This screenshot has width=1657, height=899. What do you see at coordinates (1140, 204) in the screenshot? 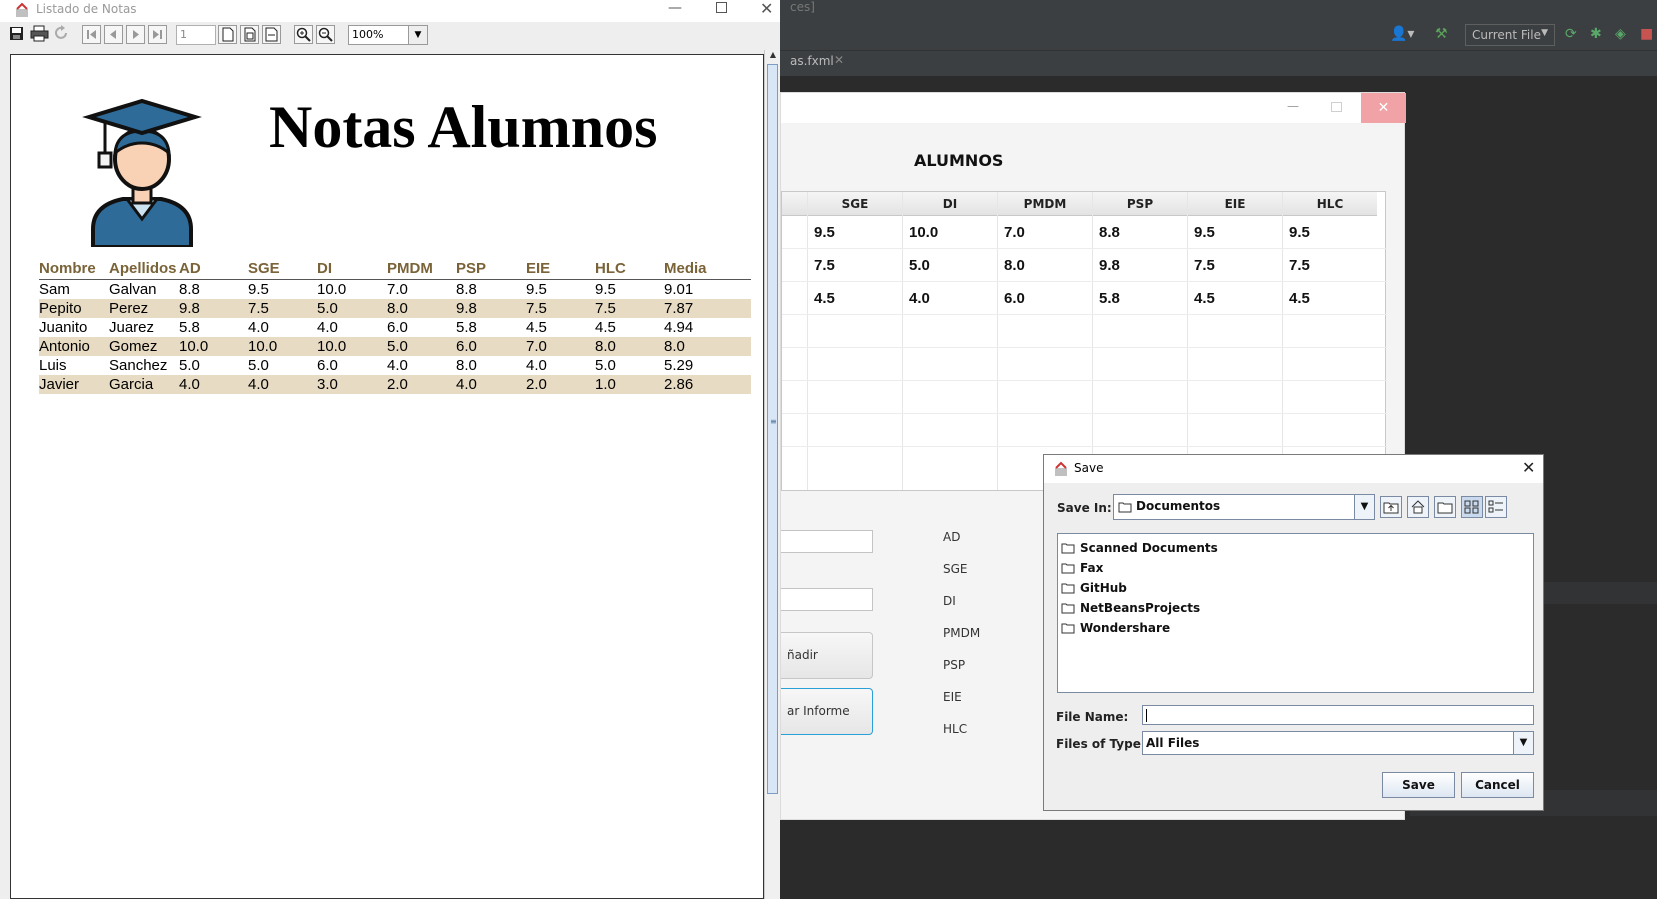
I see `column-header: PSP` at bounding box center [1140, 204].